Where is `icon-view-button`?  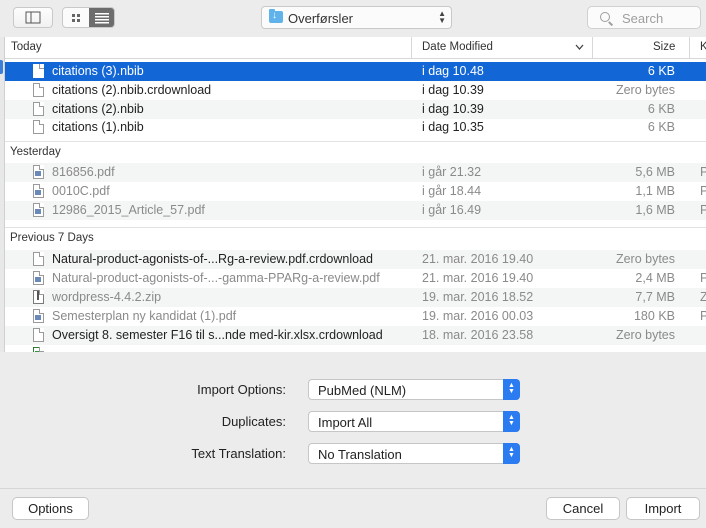
icon-view-button is located at coordinates (76, 17).